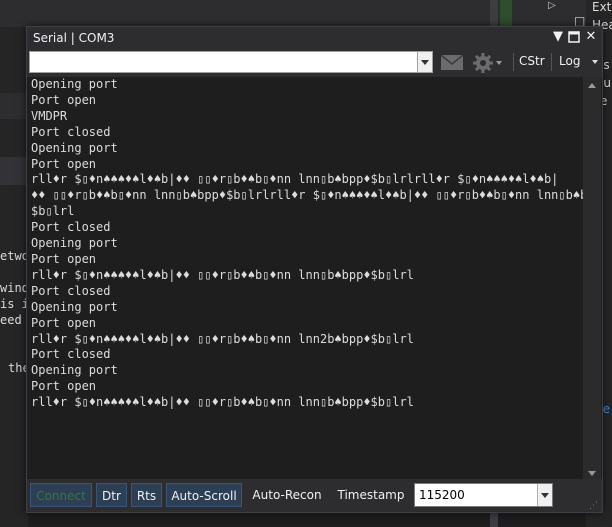 This screenshot has height=527, width=612. What do you see at coordinates (61, 495) in the screenshot?
I see `connect-button: Connect` at bounding box center [61, 495].